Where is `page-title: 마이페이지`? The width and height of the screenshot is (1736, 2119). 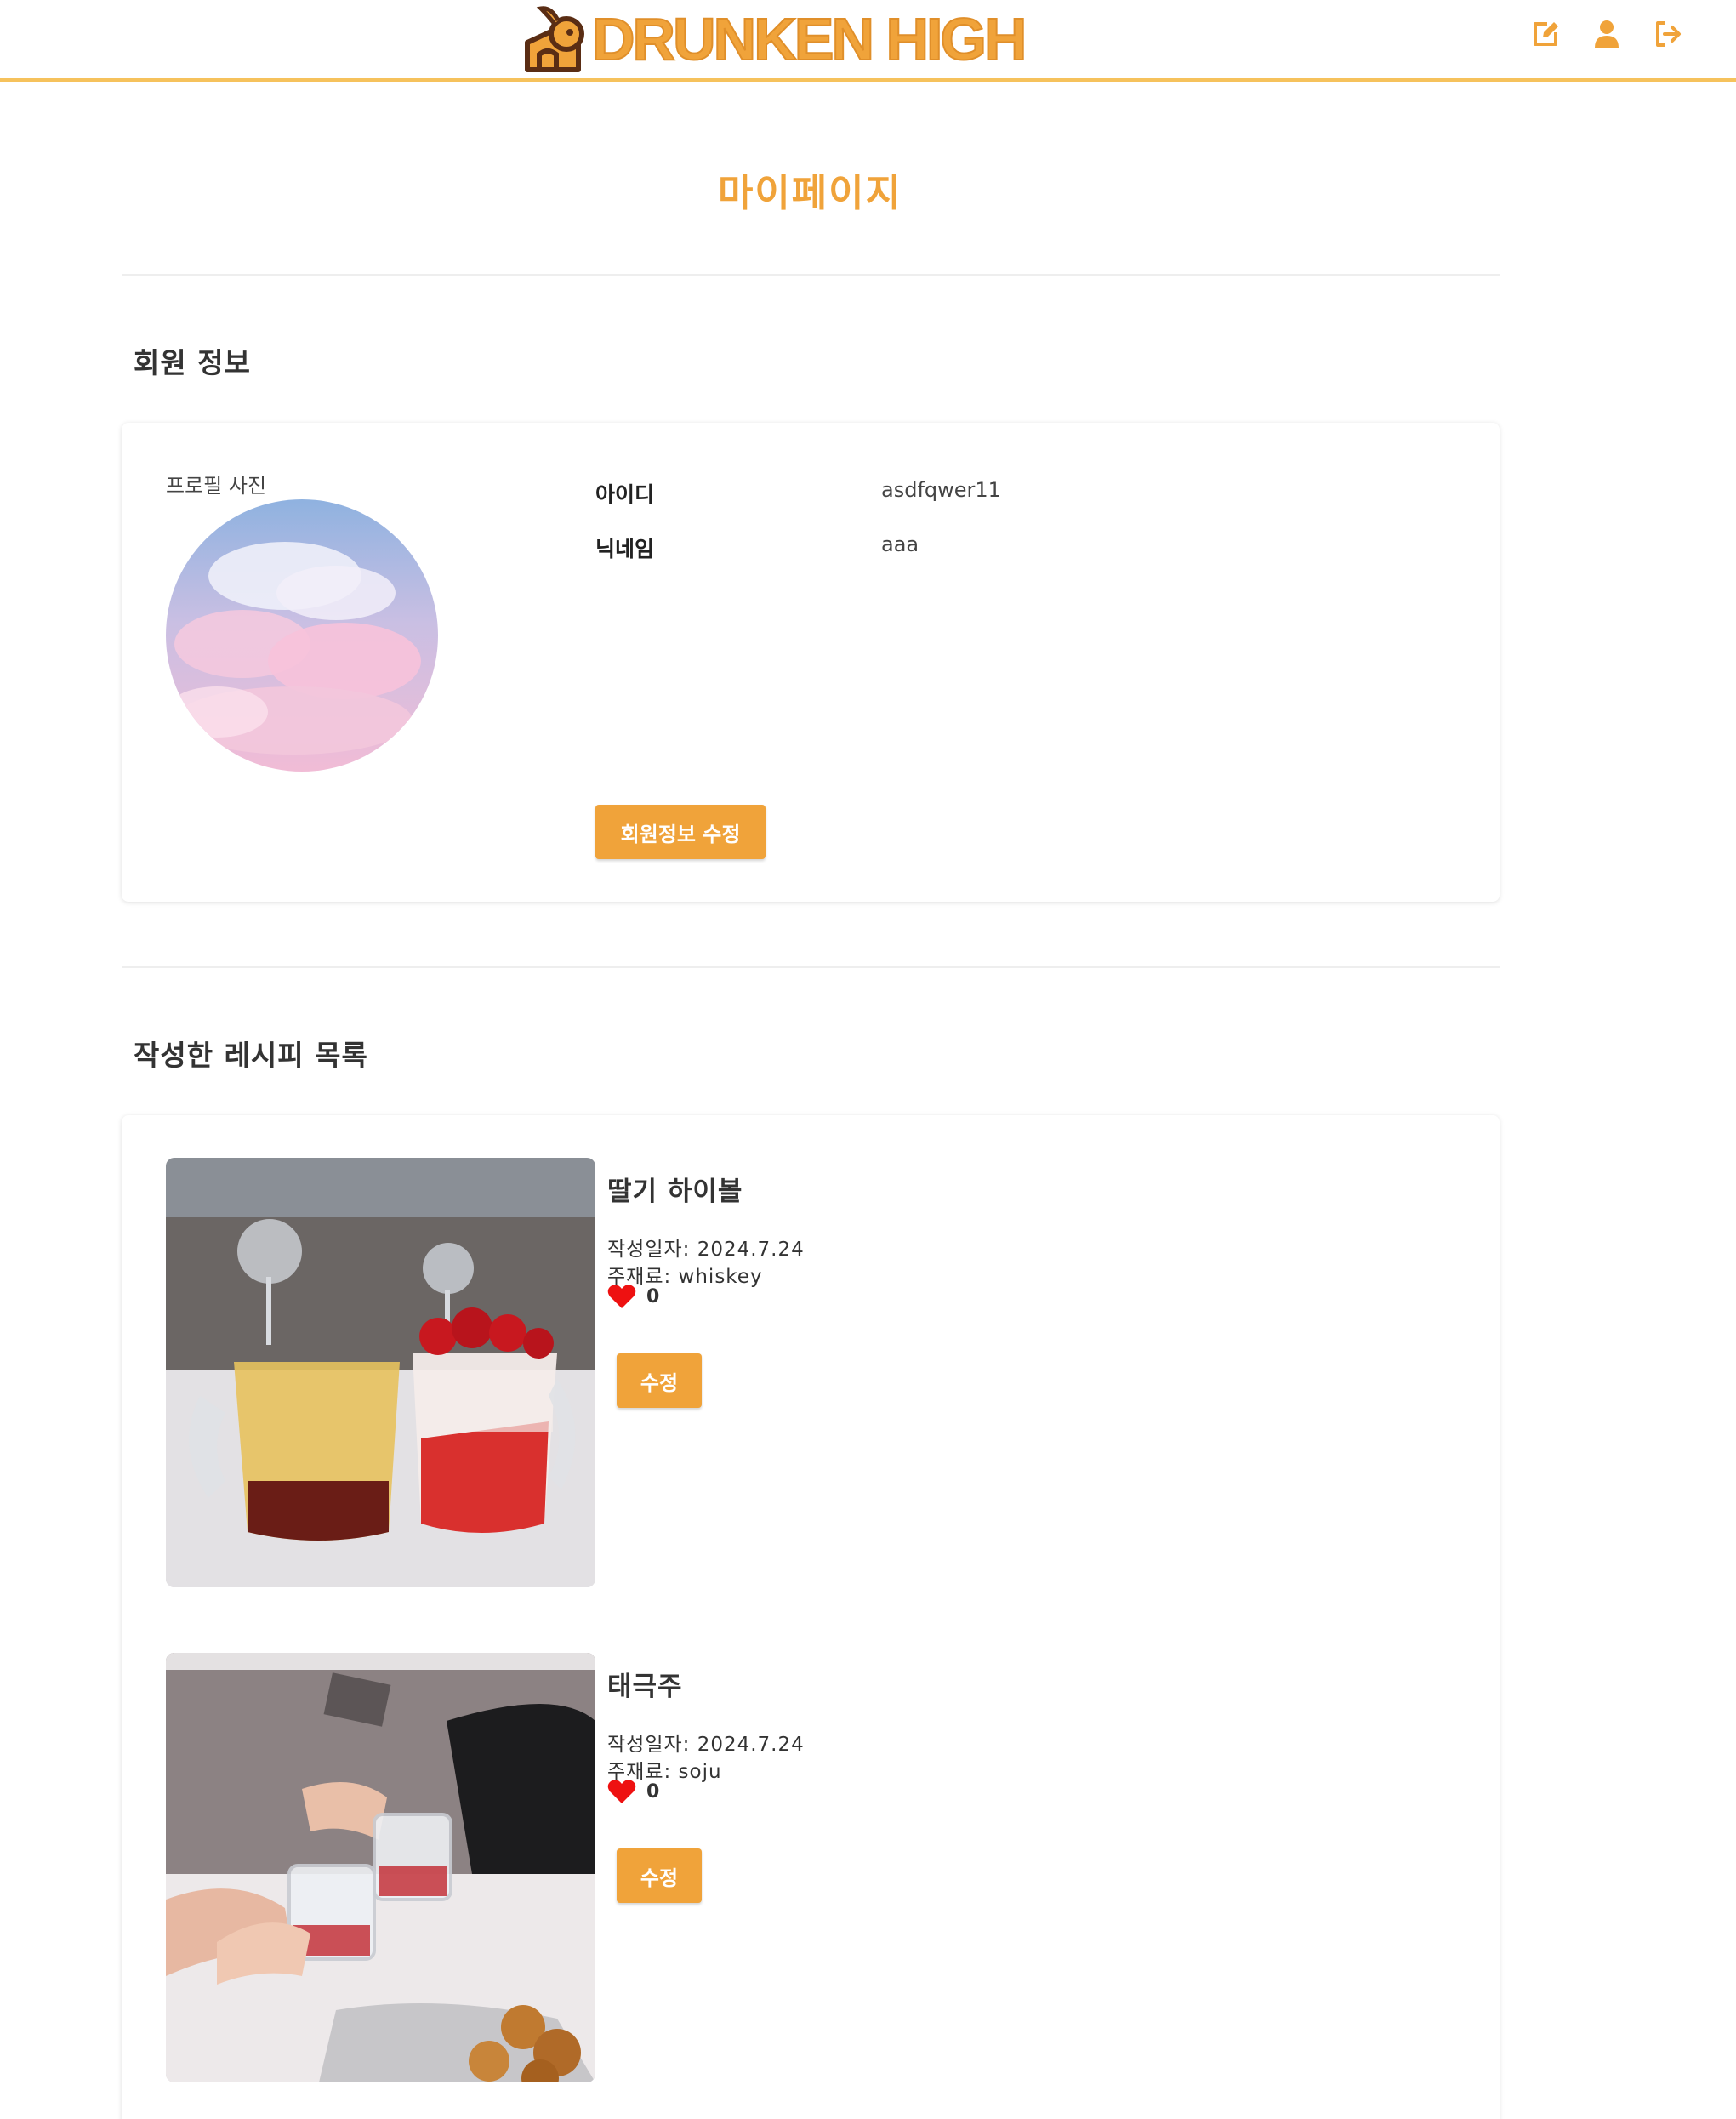
page-title: 마이페이지 is located at coordinates (809, 192).